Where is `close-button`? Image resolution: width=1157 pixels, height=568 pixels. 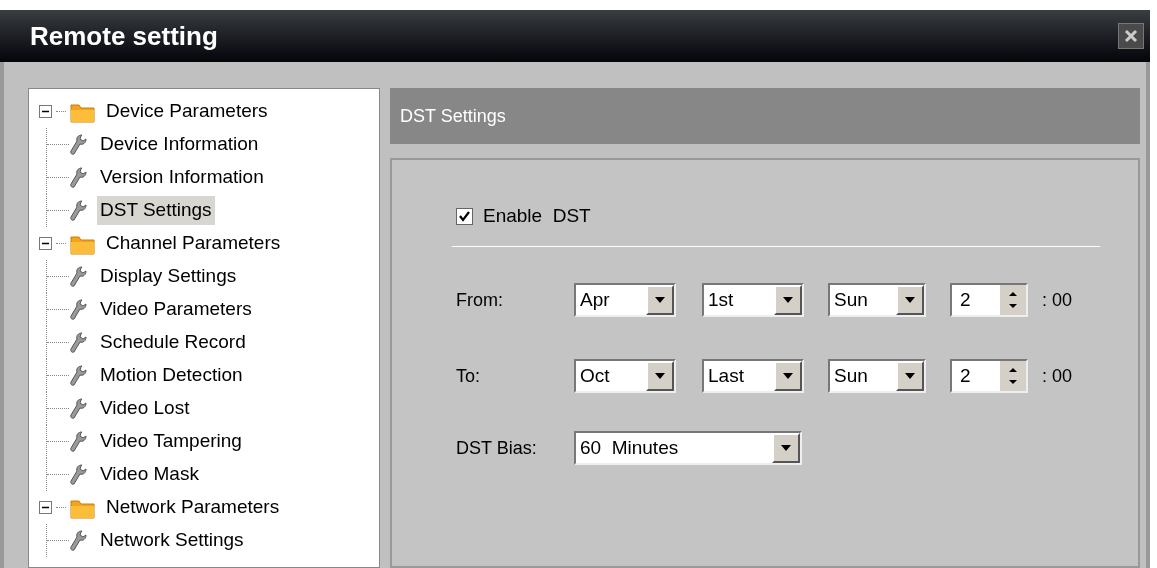 close-button is located at coordinates (1131, 36).